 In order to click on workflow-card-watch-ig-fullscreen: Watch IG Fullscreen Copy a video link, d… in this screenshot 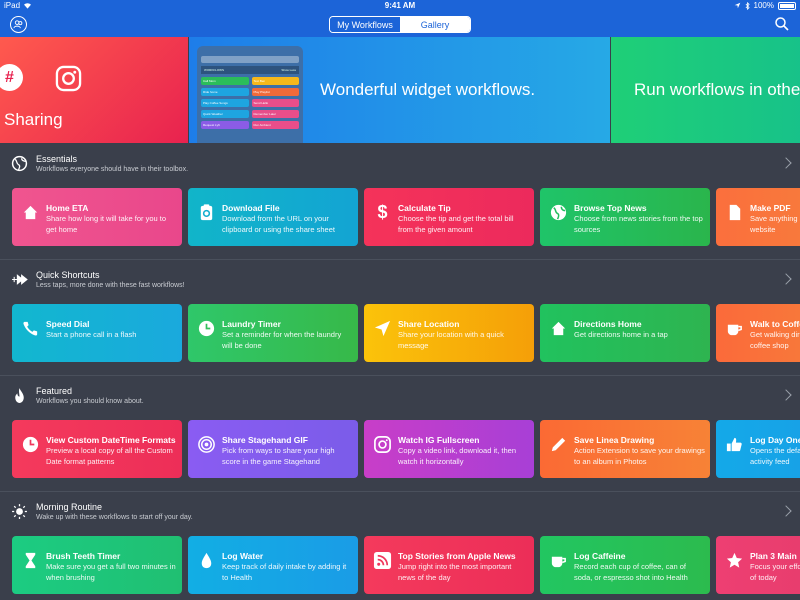, I will do `click(449, 449)`.